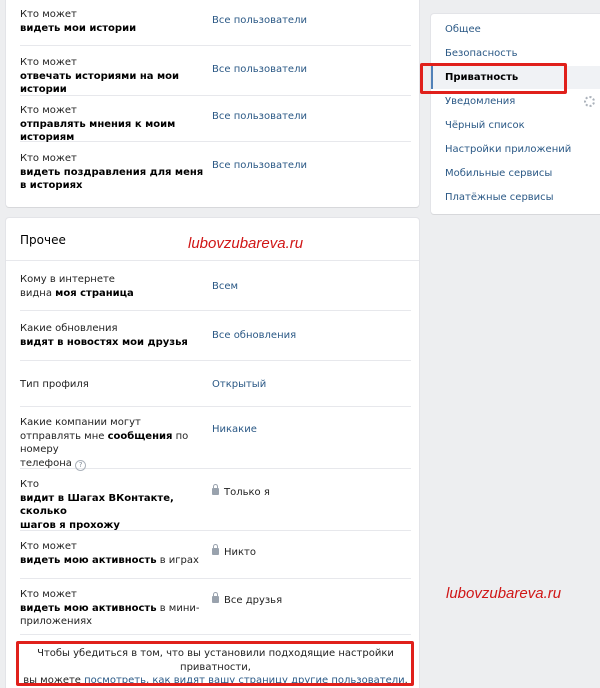  Describe the element at coordinates (515, 149) in the screenshot. I see `sidebar-item-app-settings: Настройки приложений` at that location.